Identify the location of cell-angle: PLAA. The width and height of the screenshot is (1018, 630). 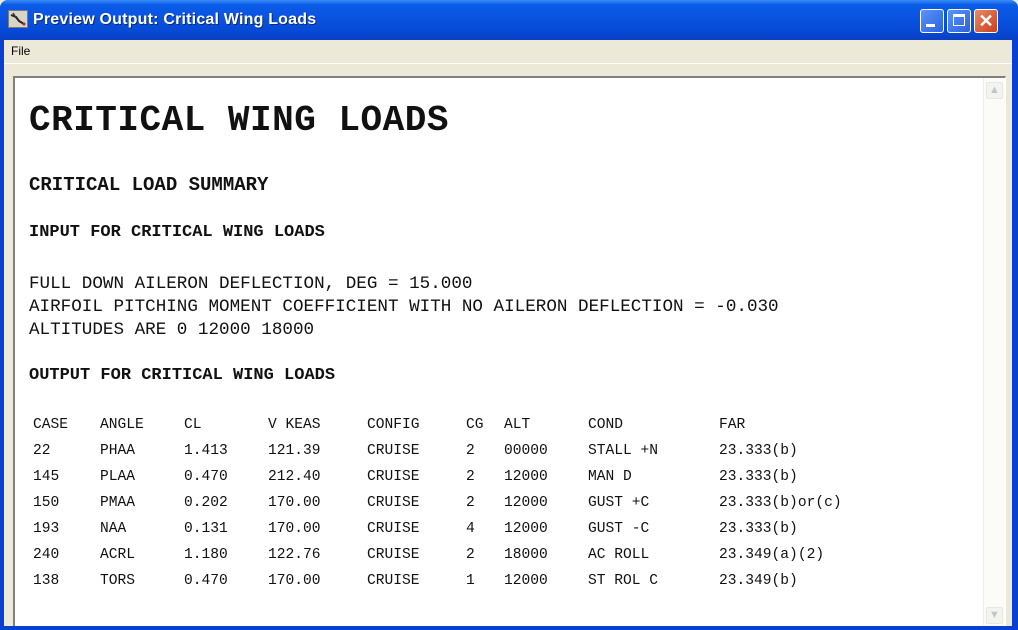
(118, 477).